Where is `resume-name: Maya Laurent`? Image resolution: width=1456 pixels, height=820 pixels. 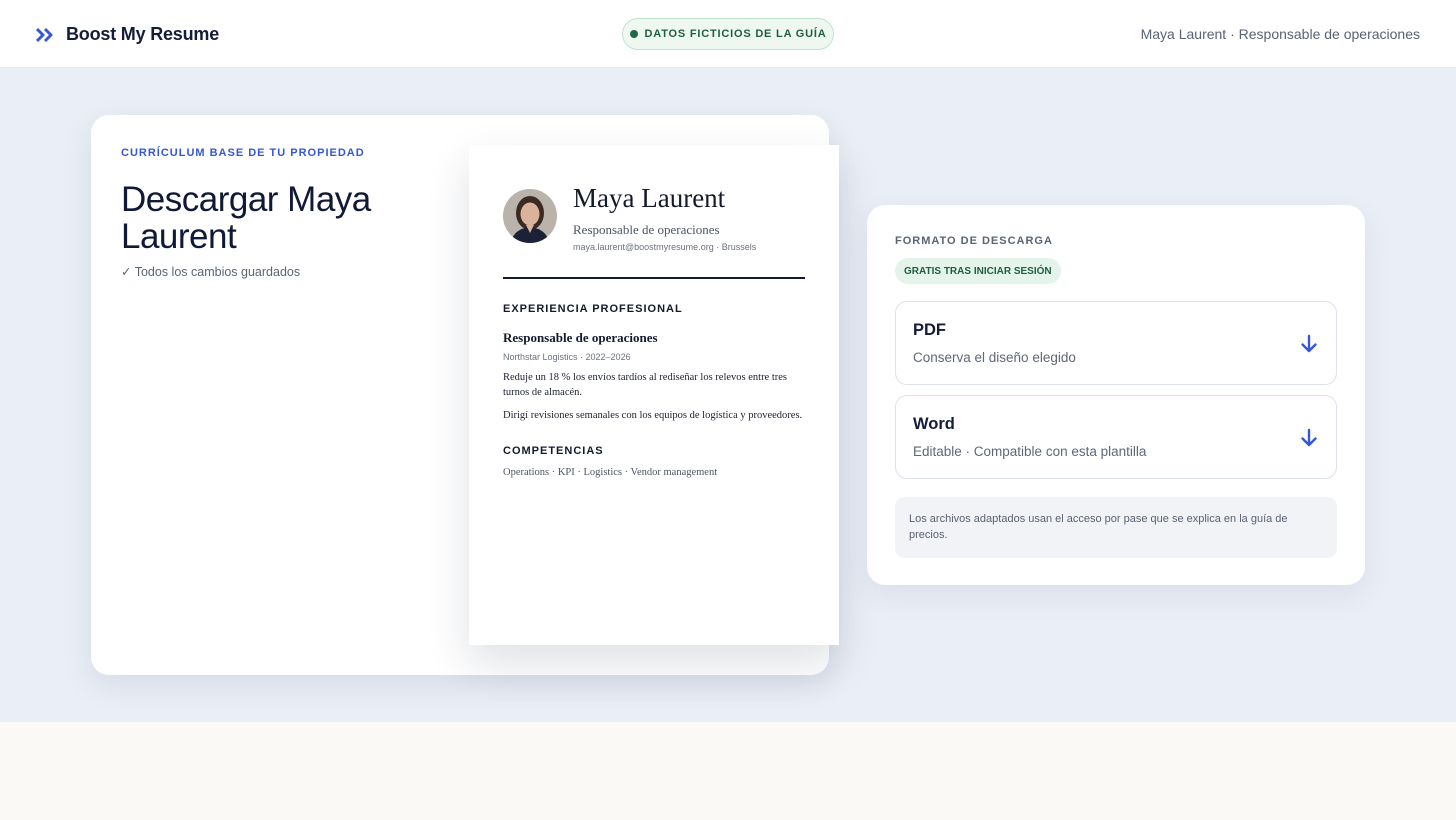
resume-name: Maya Laurent is located at coordinates (649, 198).